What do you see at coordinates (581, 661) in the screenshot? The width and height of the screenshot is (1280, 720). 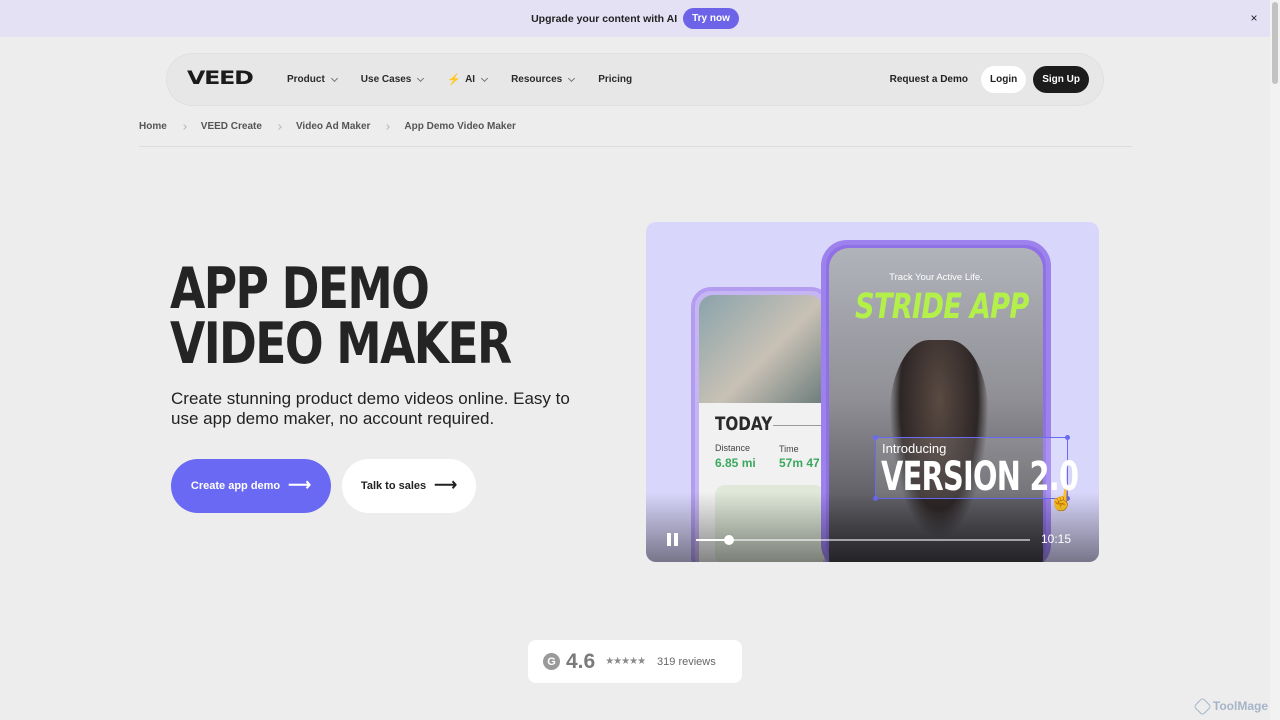 I see `rating-score: 4.6` at bounding box center [581, 661].